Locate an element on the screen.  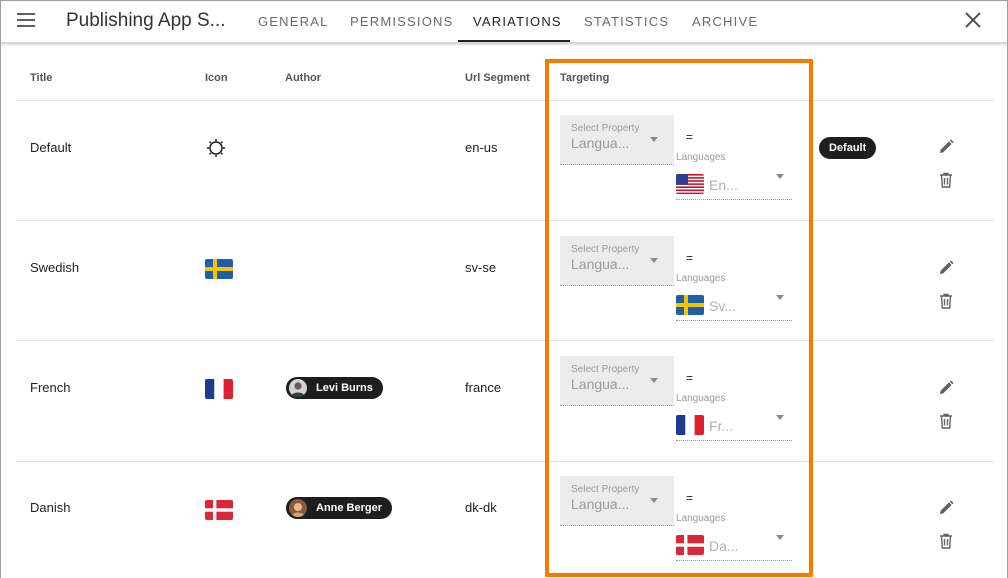
row-title: Danish is located at coordinates (50, 507).